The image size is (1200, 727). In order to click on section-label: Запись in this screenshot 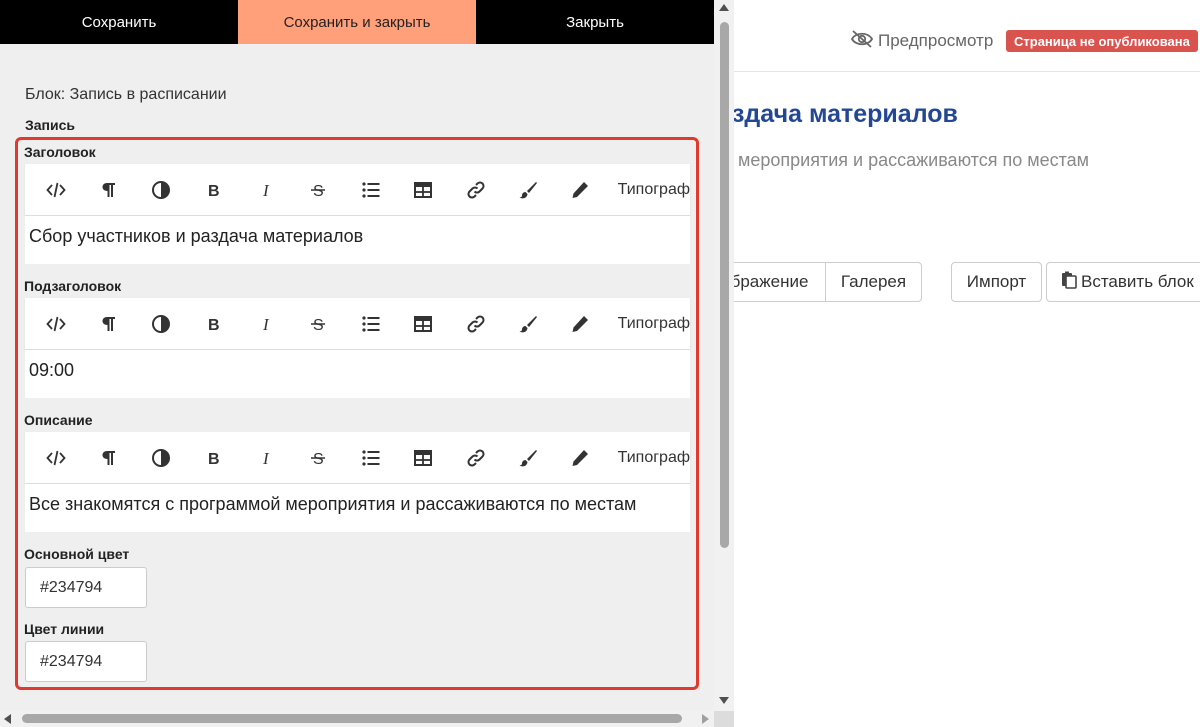, I will do `click(50, 125)`.